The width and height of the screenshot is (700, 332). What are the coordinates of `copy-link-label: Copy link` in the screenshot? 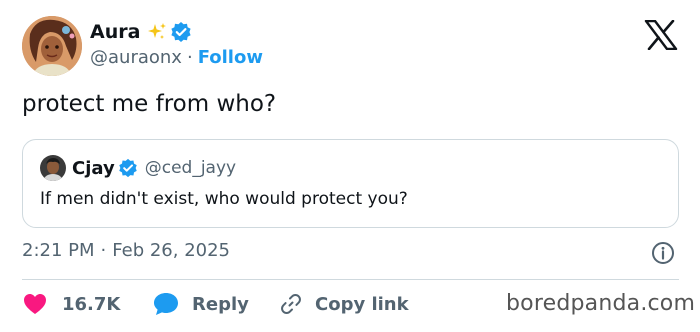 It's located at (362, 304).